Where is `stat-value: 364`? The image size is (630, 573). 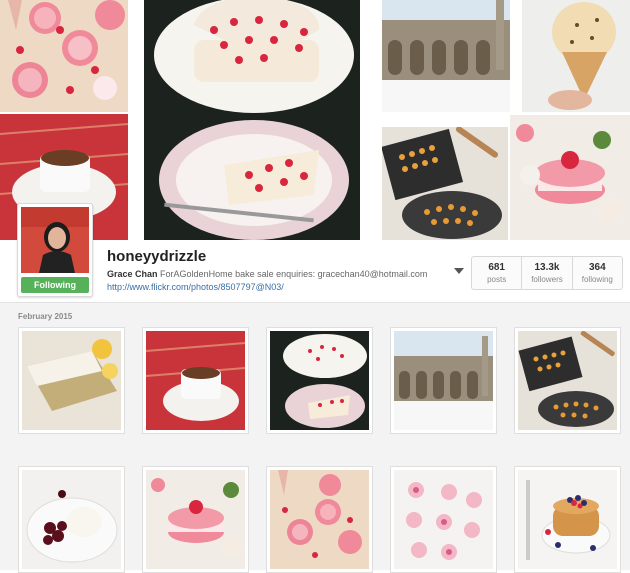 stat-value: 364 is located at coordinates (597, 267).